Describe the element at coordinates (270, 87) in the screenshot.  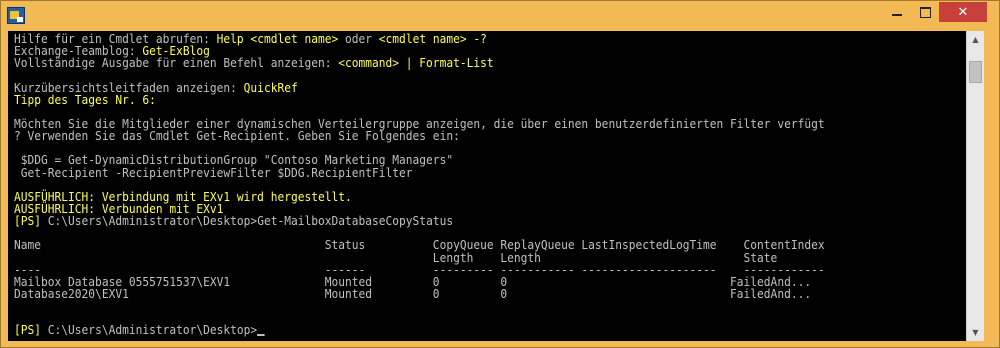
I see `console-text: QuickRef` at that location.